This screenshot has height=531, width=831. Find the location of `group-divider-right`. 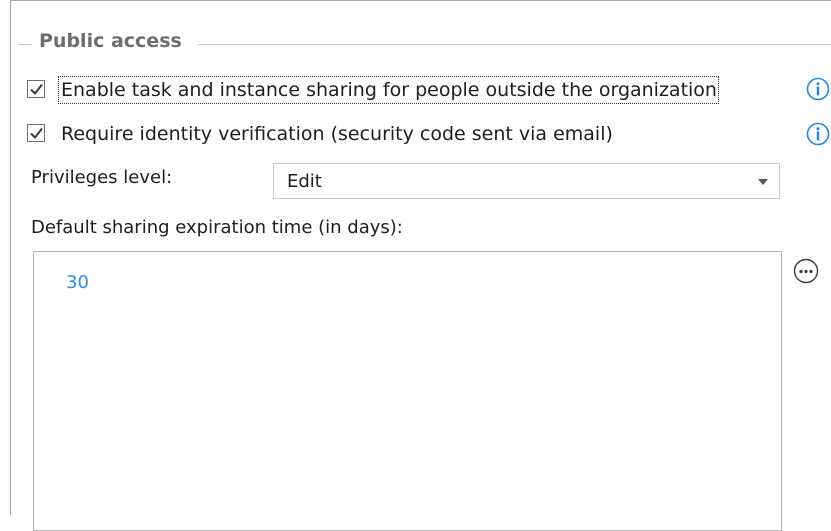

group-divider-right is located at coordinates (514, 44).